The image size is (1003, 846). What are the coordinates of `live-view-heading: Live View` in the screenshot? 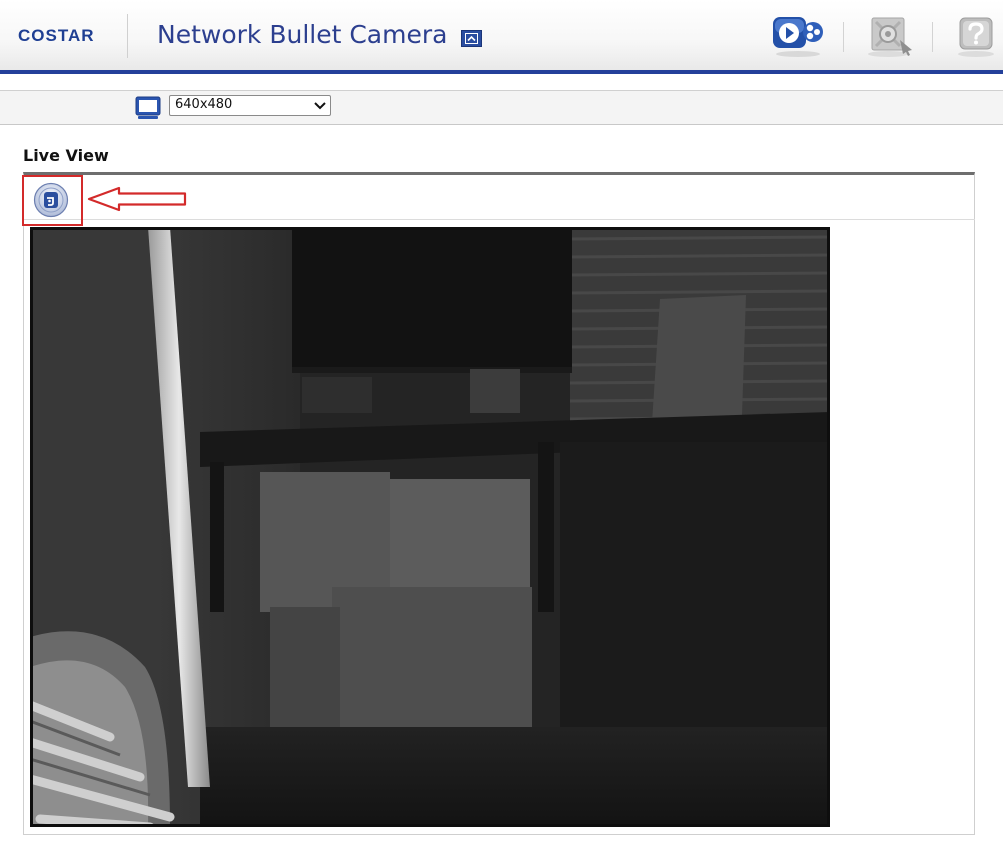 It's located at (66, 155).